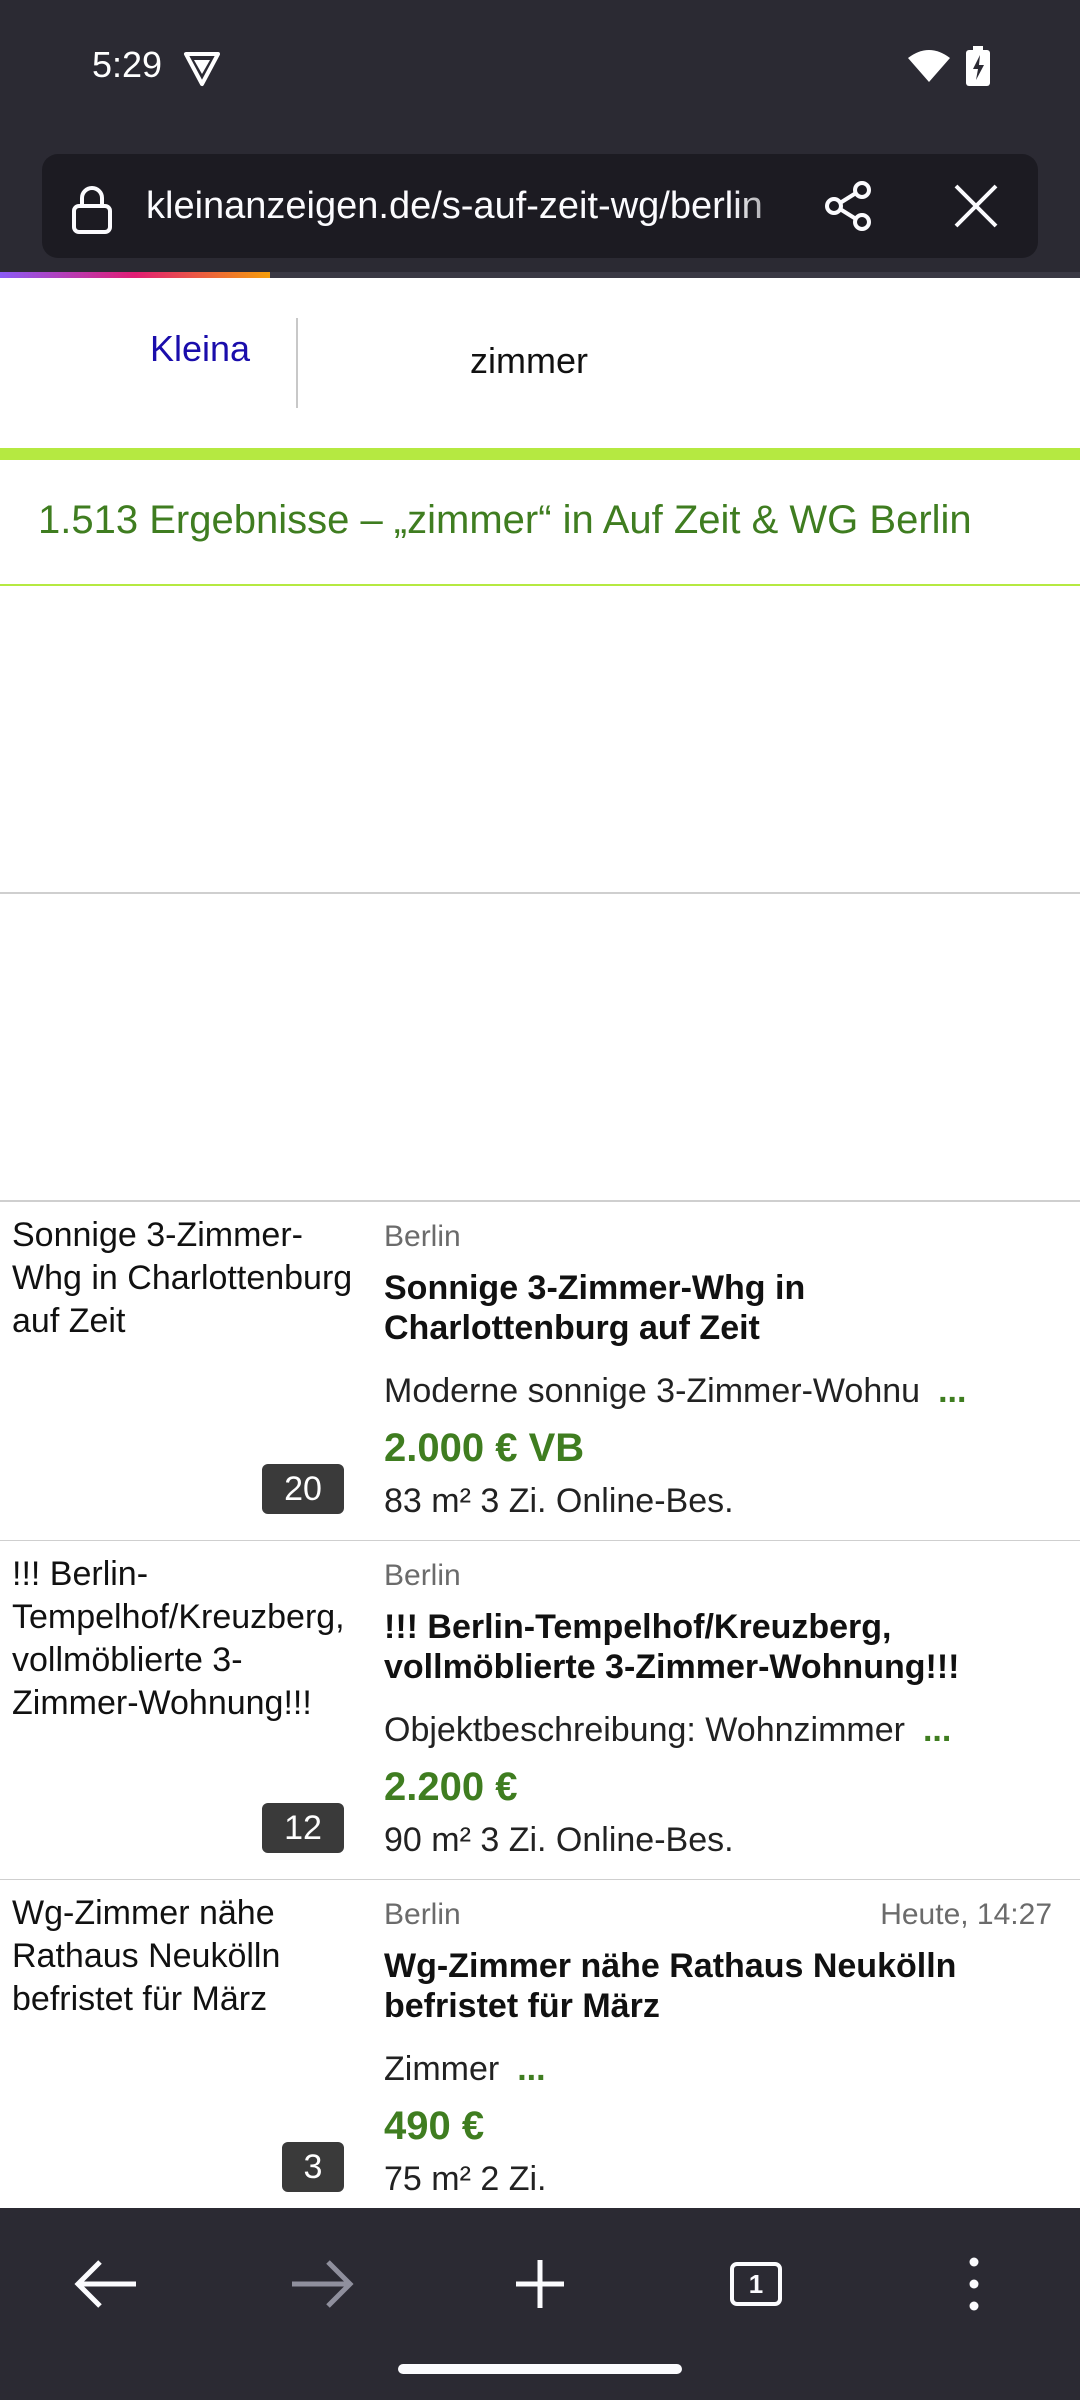 This screenshot has height=2400, width=1080. What do you see at coordinates (540, 2369) in the screenshot?
I see `home-indicator` at bounding box center [540, 2369].